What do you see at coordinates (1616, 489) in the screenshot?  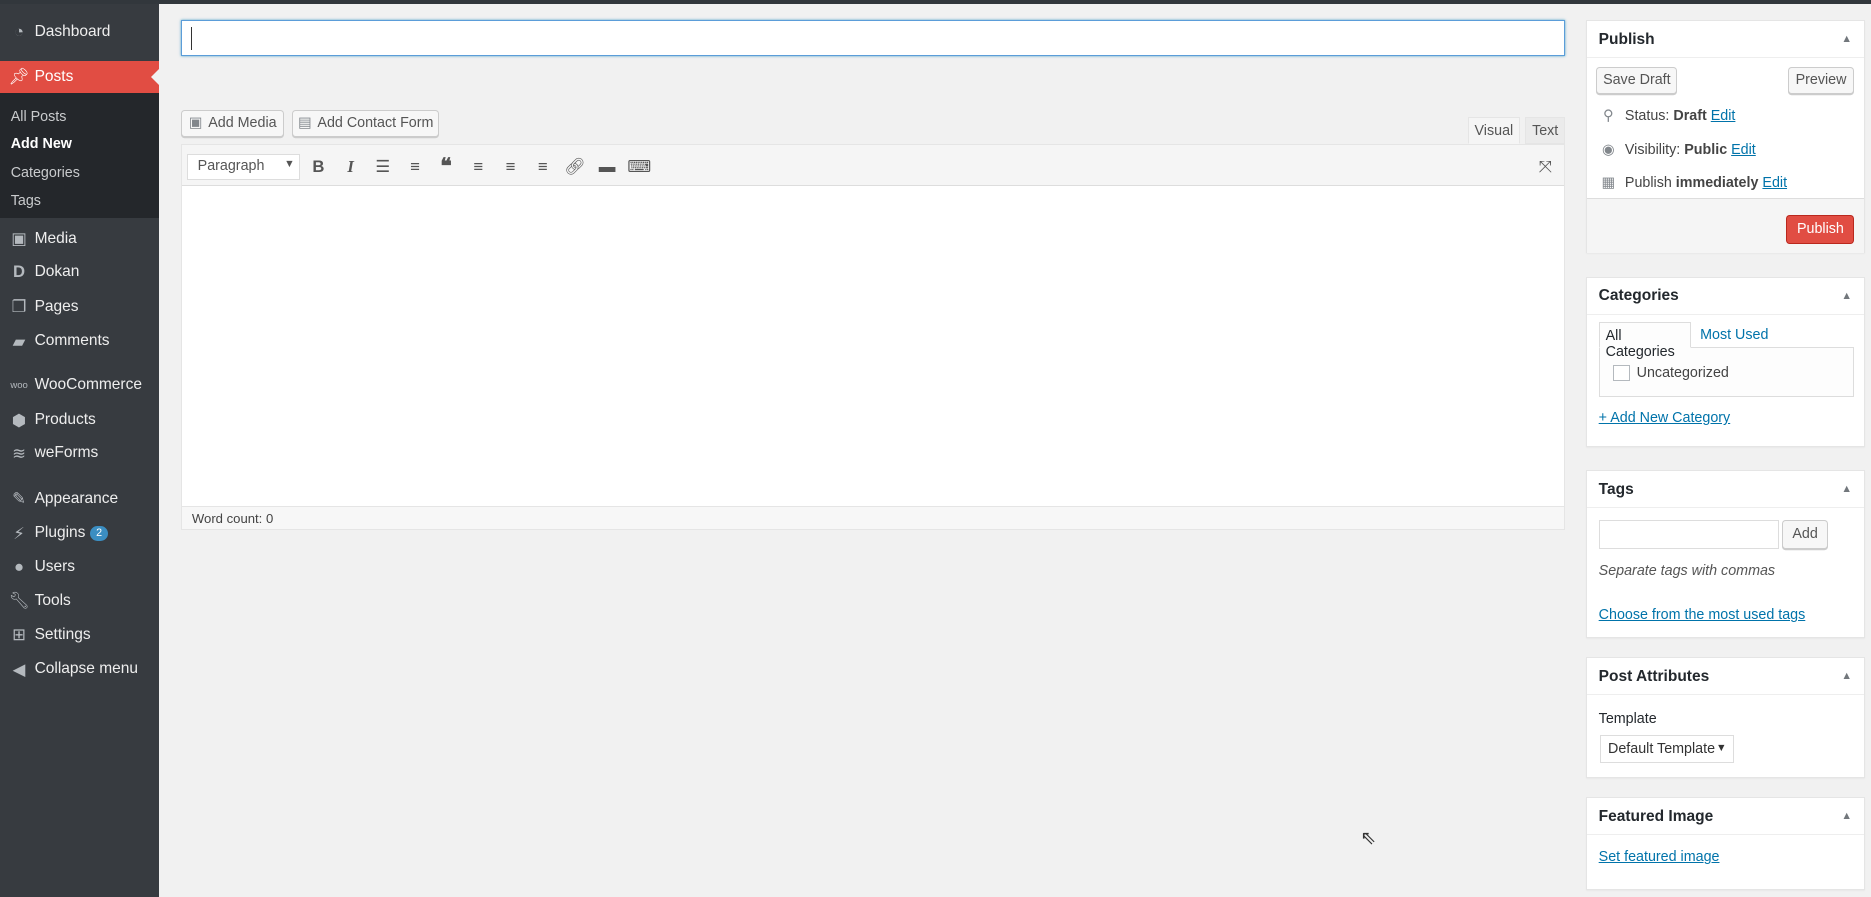 I see `tags-title: Tags` at bounding box center [1616, 489].